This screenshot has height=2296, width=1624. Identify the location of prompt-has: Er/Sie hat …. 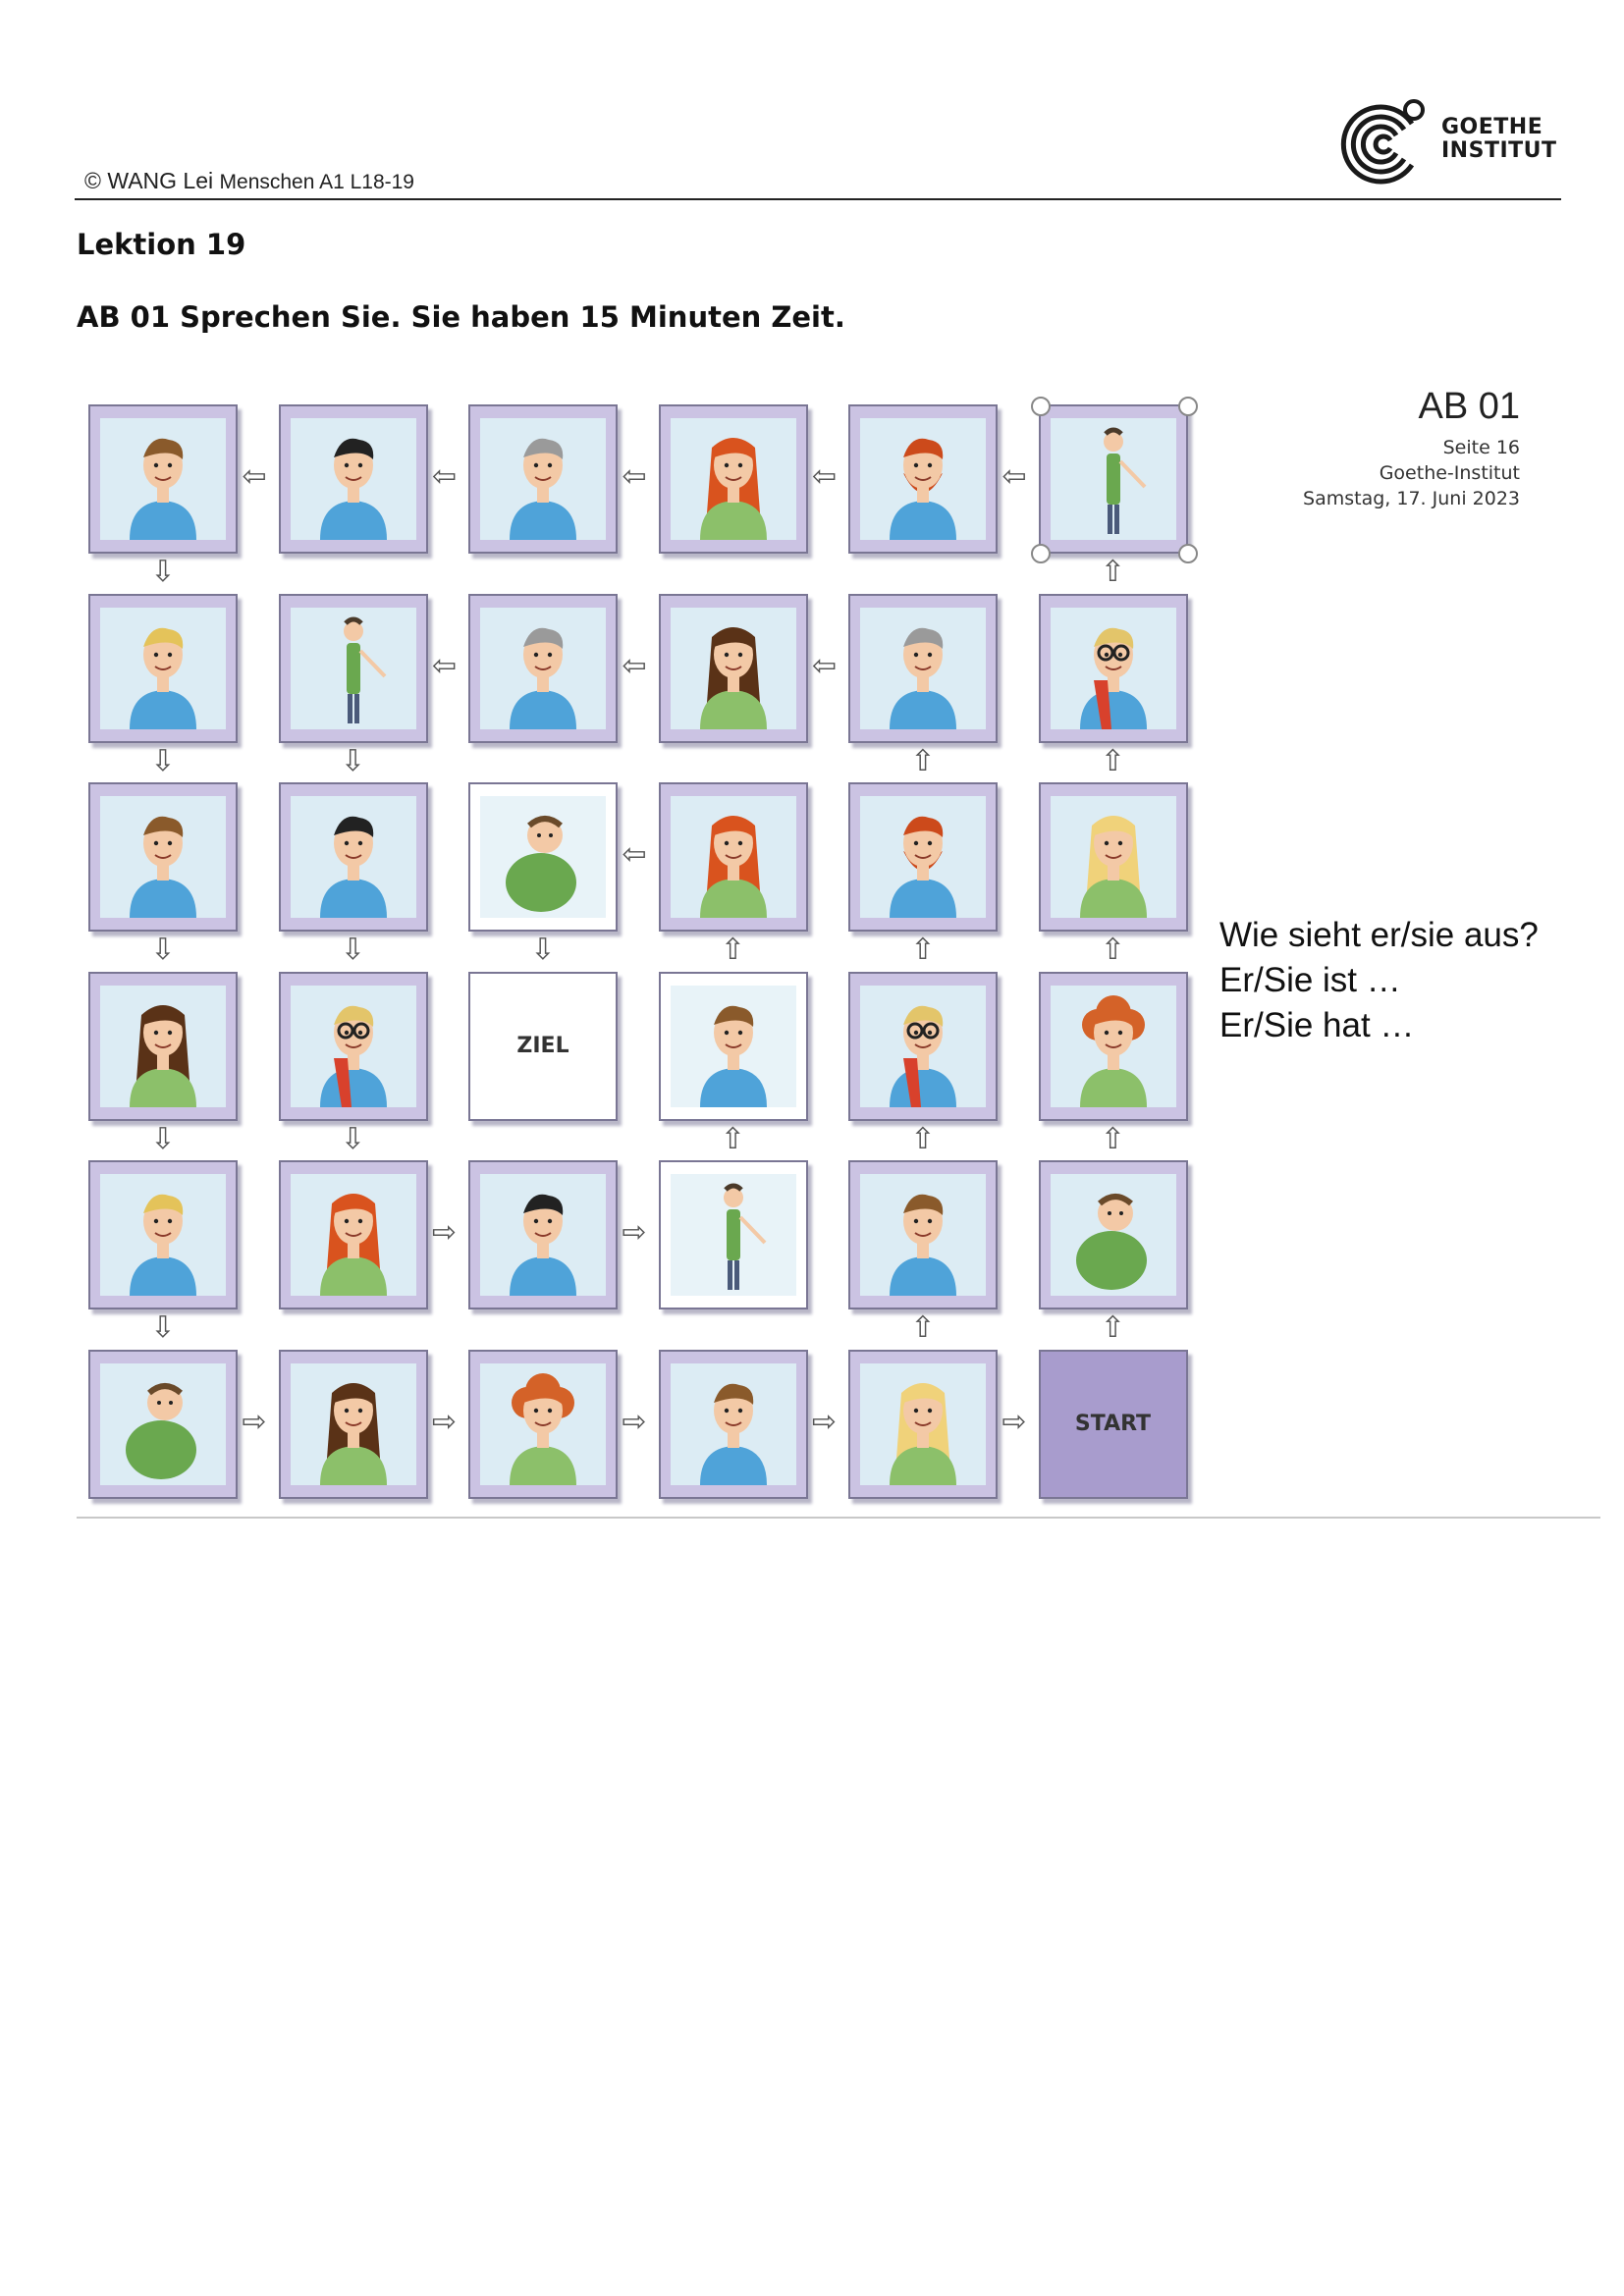
(1317, 1025).